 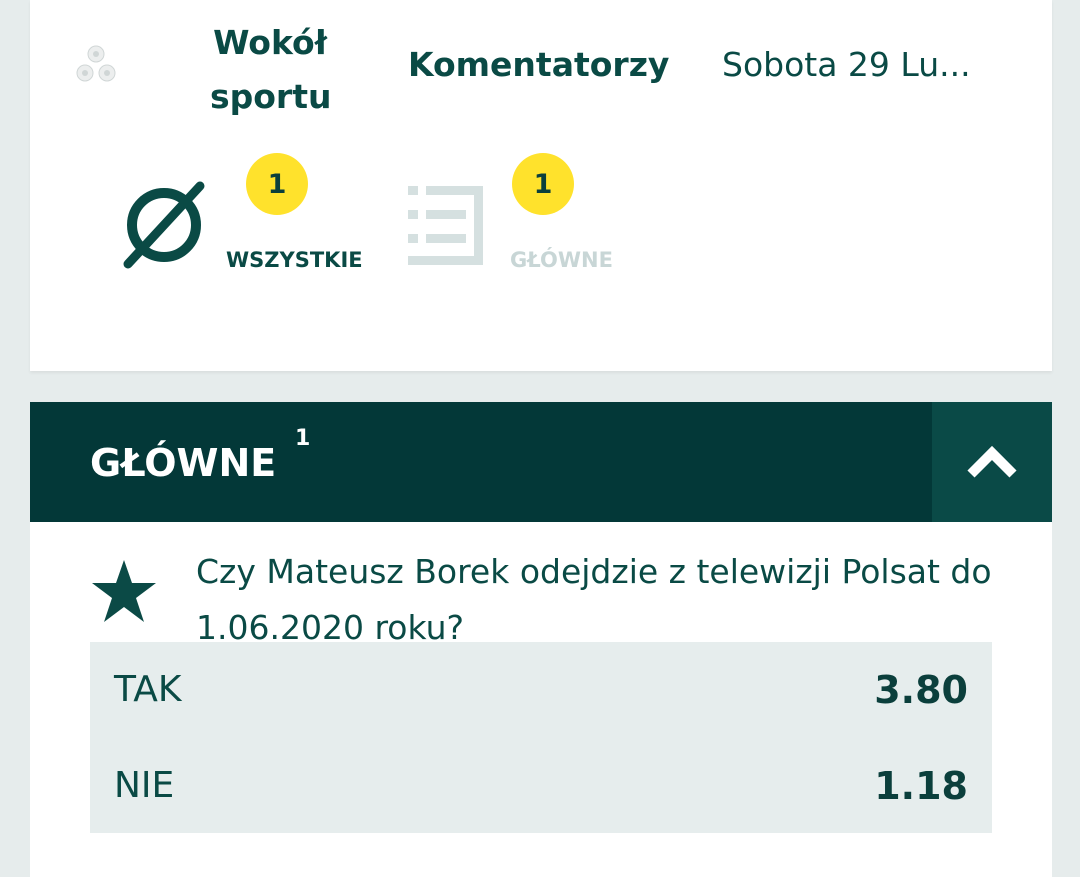 What do you see at coordinates (541, 786) in the screenshot?
I see `odds-row-nie: NIE 1.18` at bounding box center [541, 786].